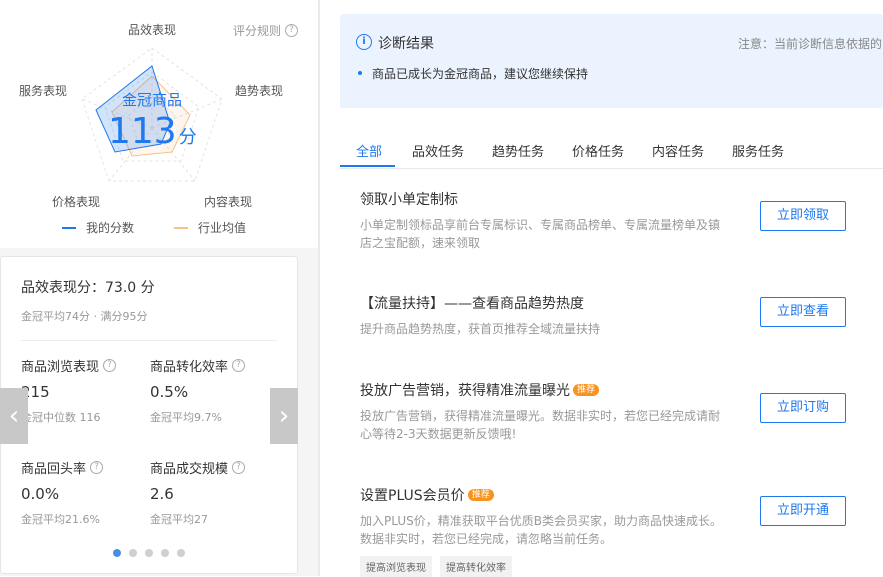 This screenshot has width=883, height=577. Describe the element at coordinates (151, 100) in the screenshot. I see `center-title: 金冠商品` at that location.